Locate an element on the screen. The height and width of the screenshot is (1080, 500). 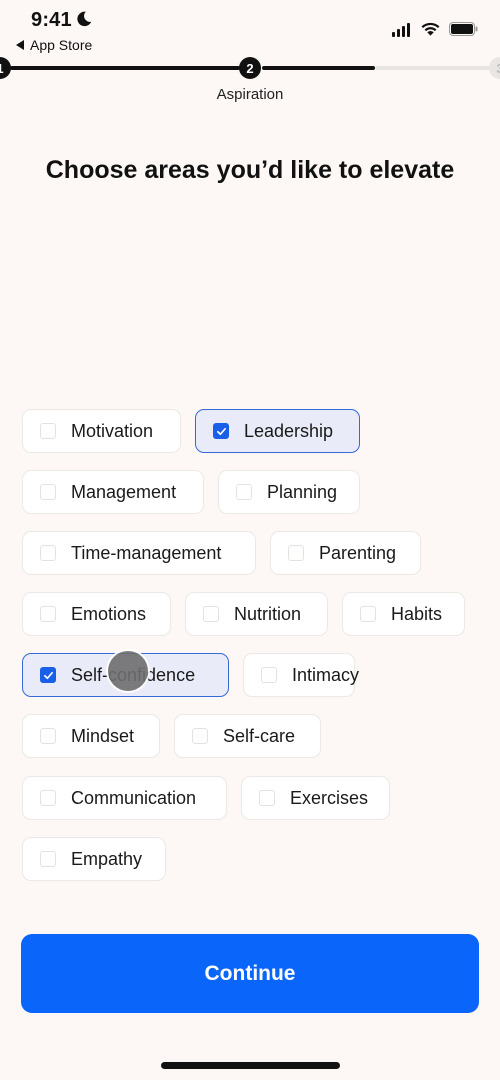
wifi-icon is located at coordinates (430, 29).